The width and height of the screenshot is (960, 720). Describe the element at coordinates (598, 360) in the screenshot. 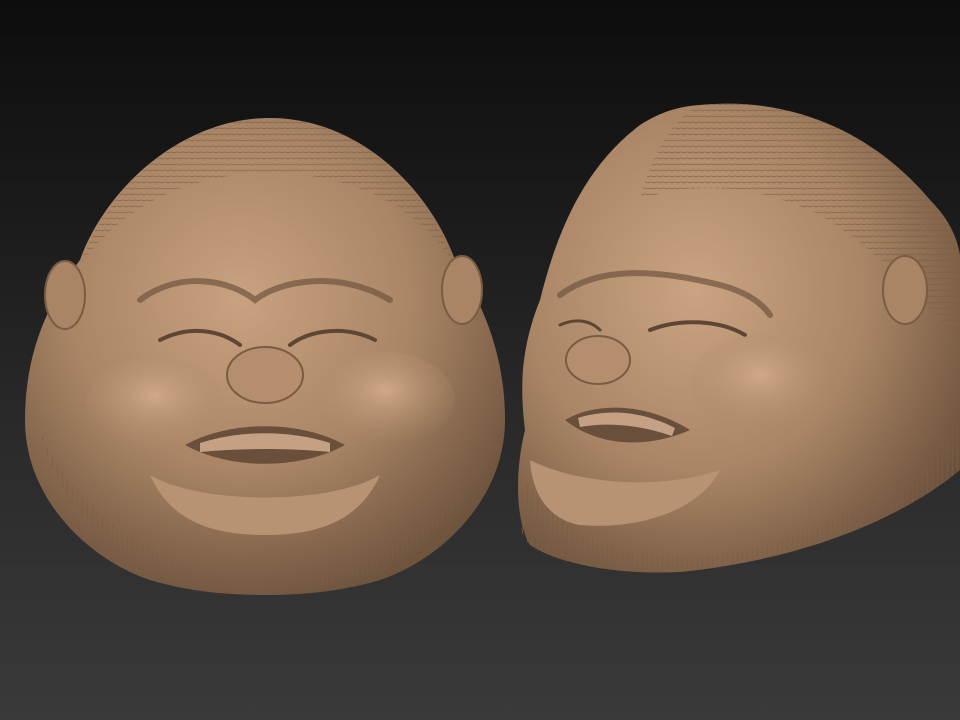

I see `head-side-nose` at that location.